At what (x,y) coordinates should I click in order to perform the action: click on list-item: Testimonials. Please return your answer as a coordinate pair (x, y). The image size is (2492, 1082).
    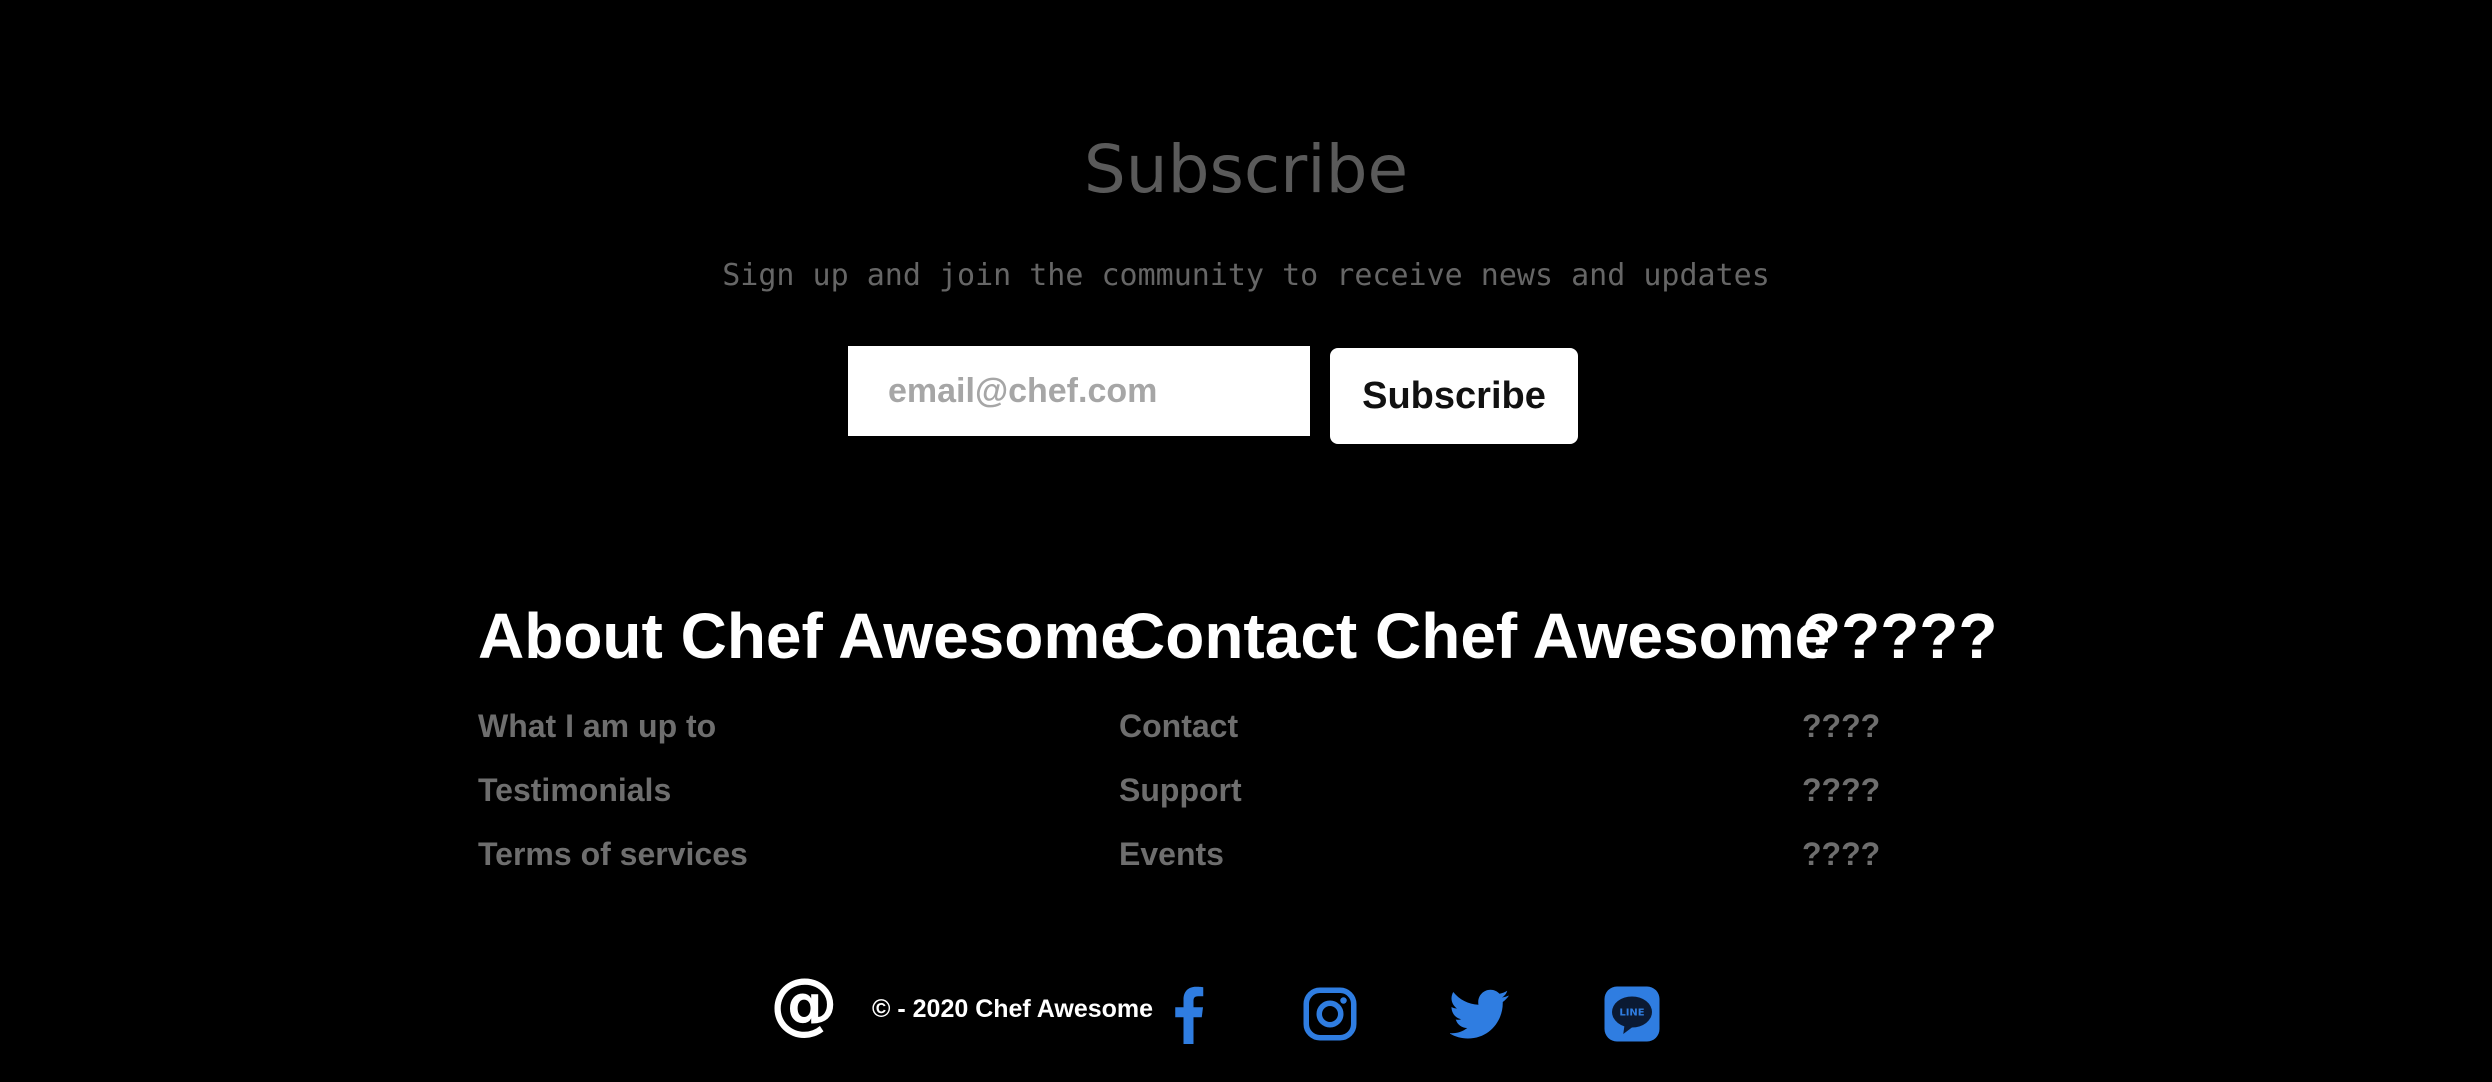
    Looking at the image, I should click on (613, 802).